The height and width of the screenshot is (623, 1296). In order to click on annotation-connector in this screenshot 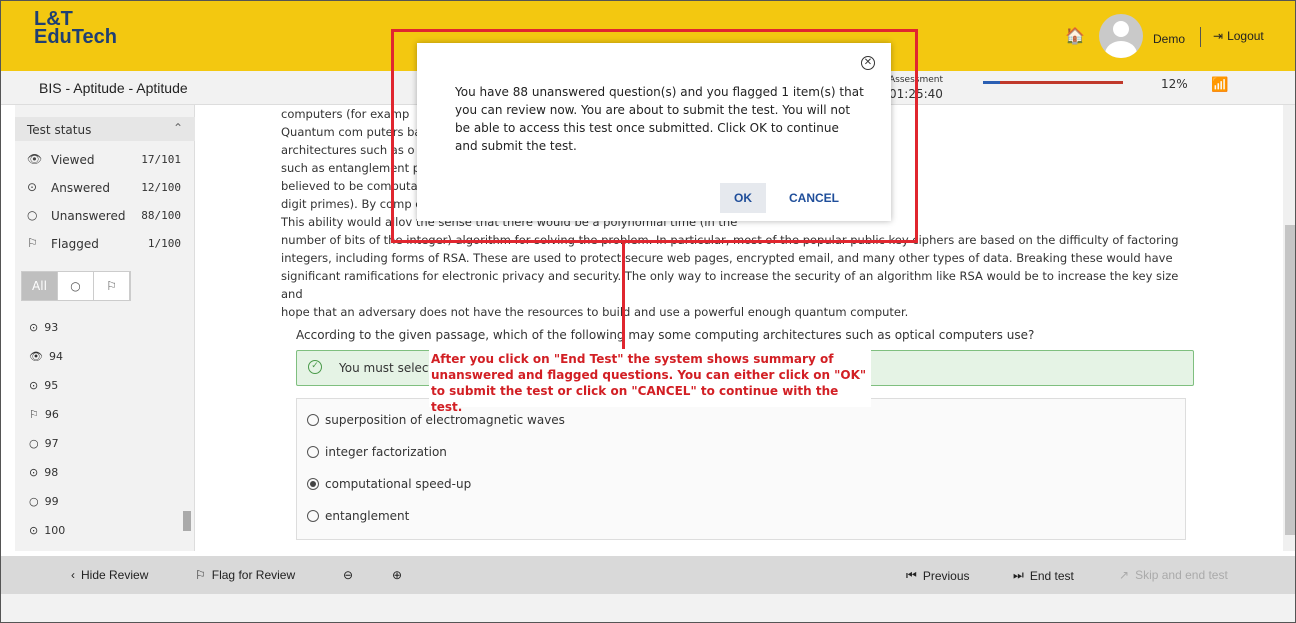, I will do `click(623, 298)`.